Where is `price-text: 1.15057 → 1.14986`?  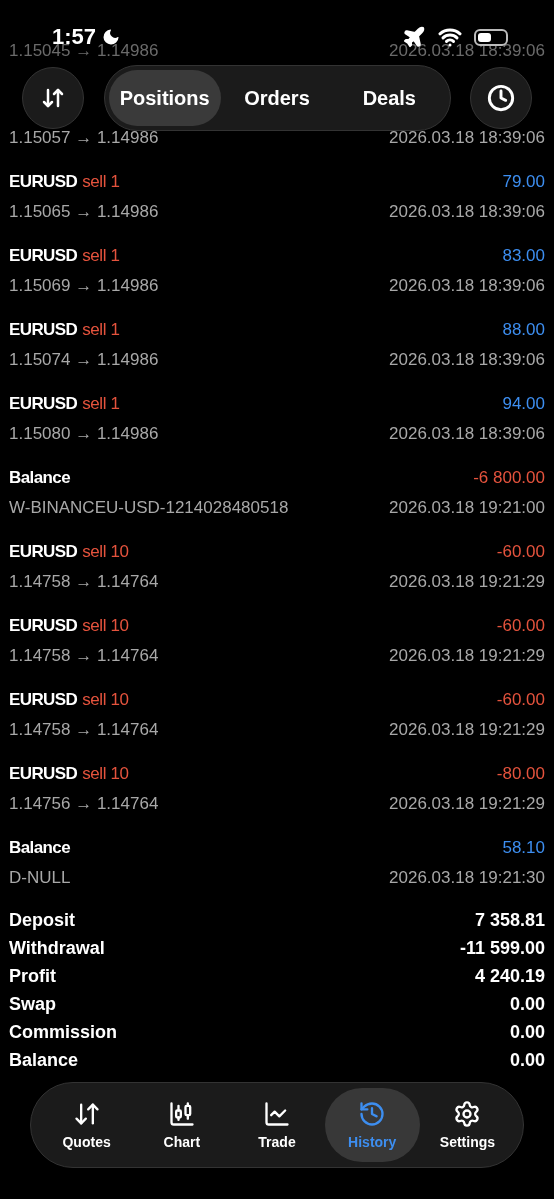 price-text: 1.15057 → 1.14986 is located at coordinates (84, 138).